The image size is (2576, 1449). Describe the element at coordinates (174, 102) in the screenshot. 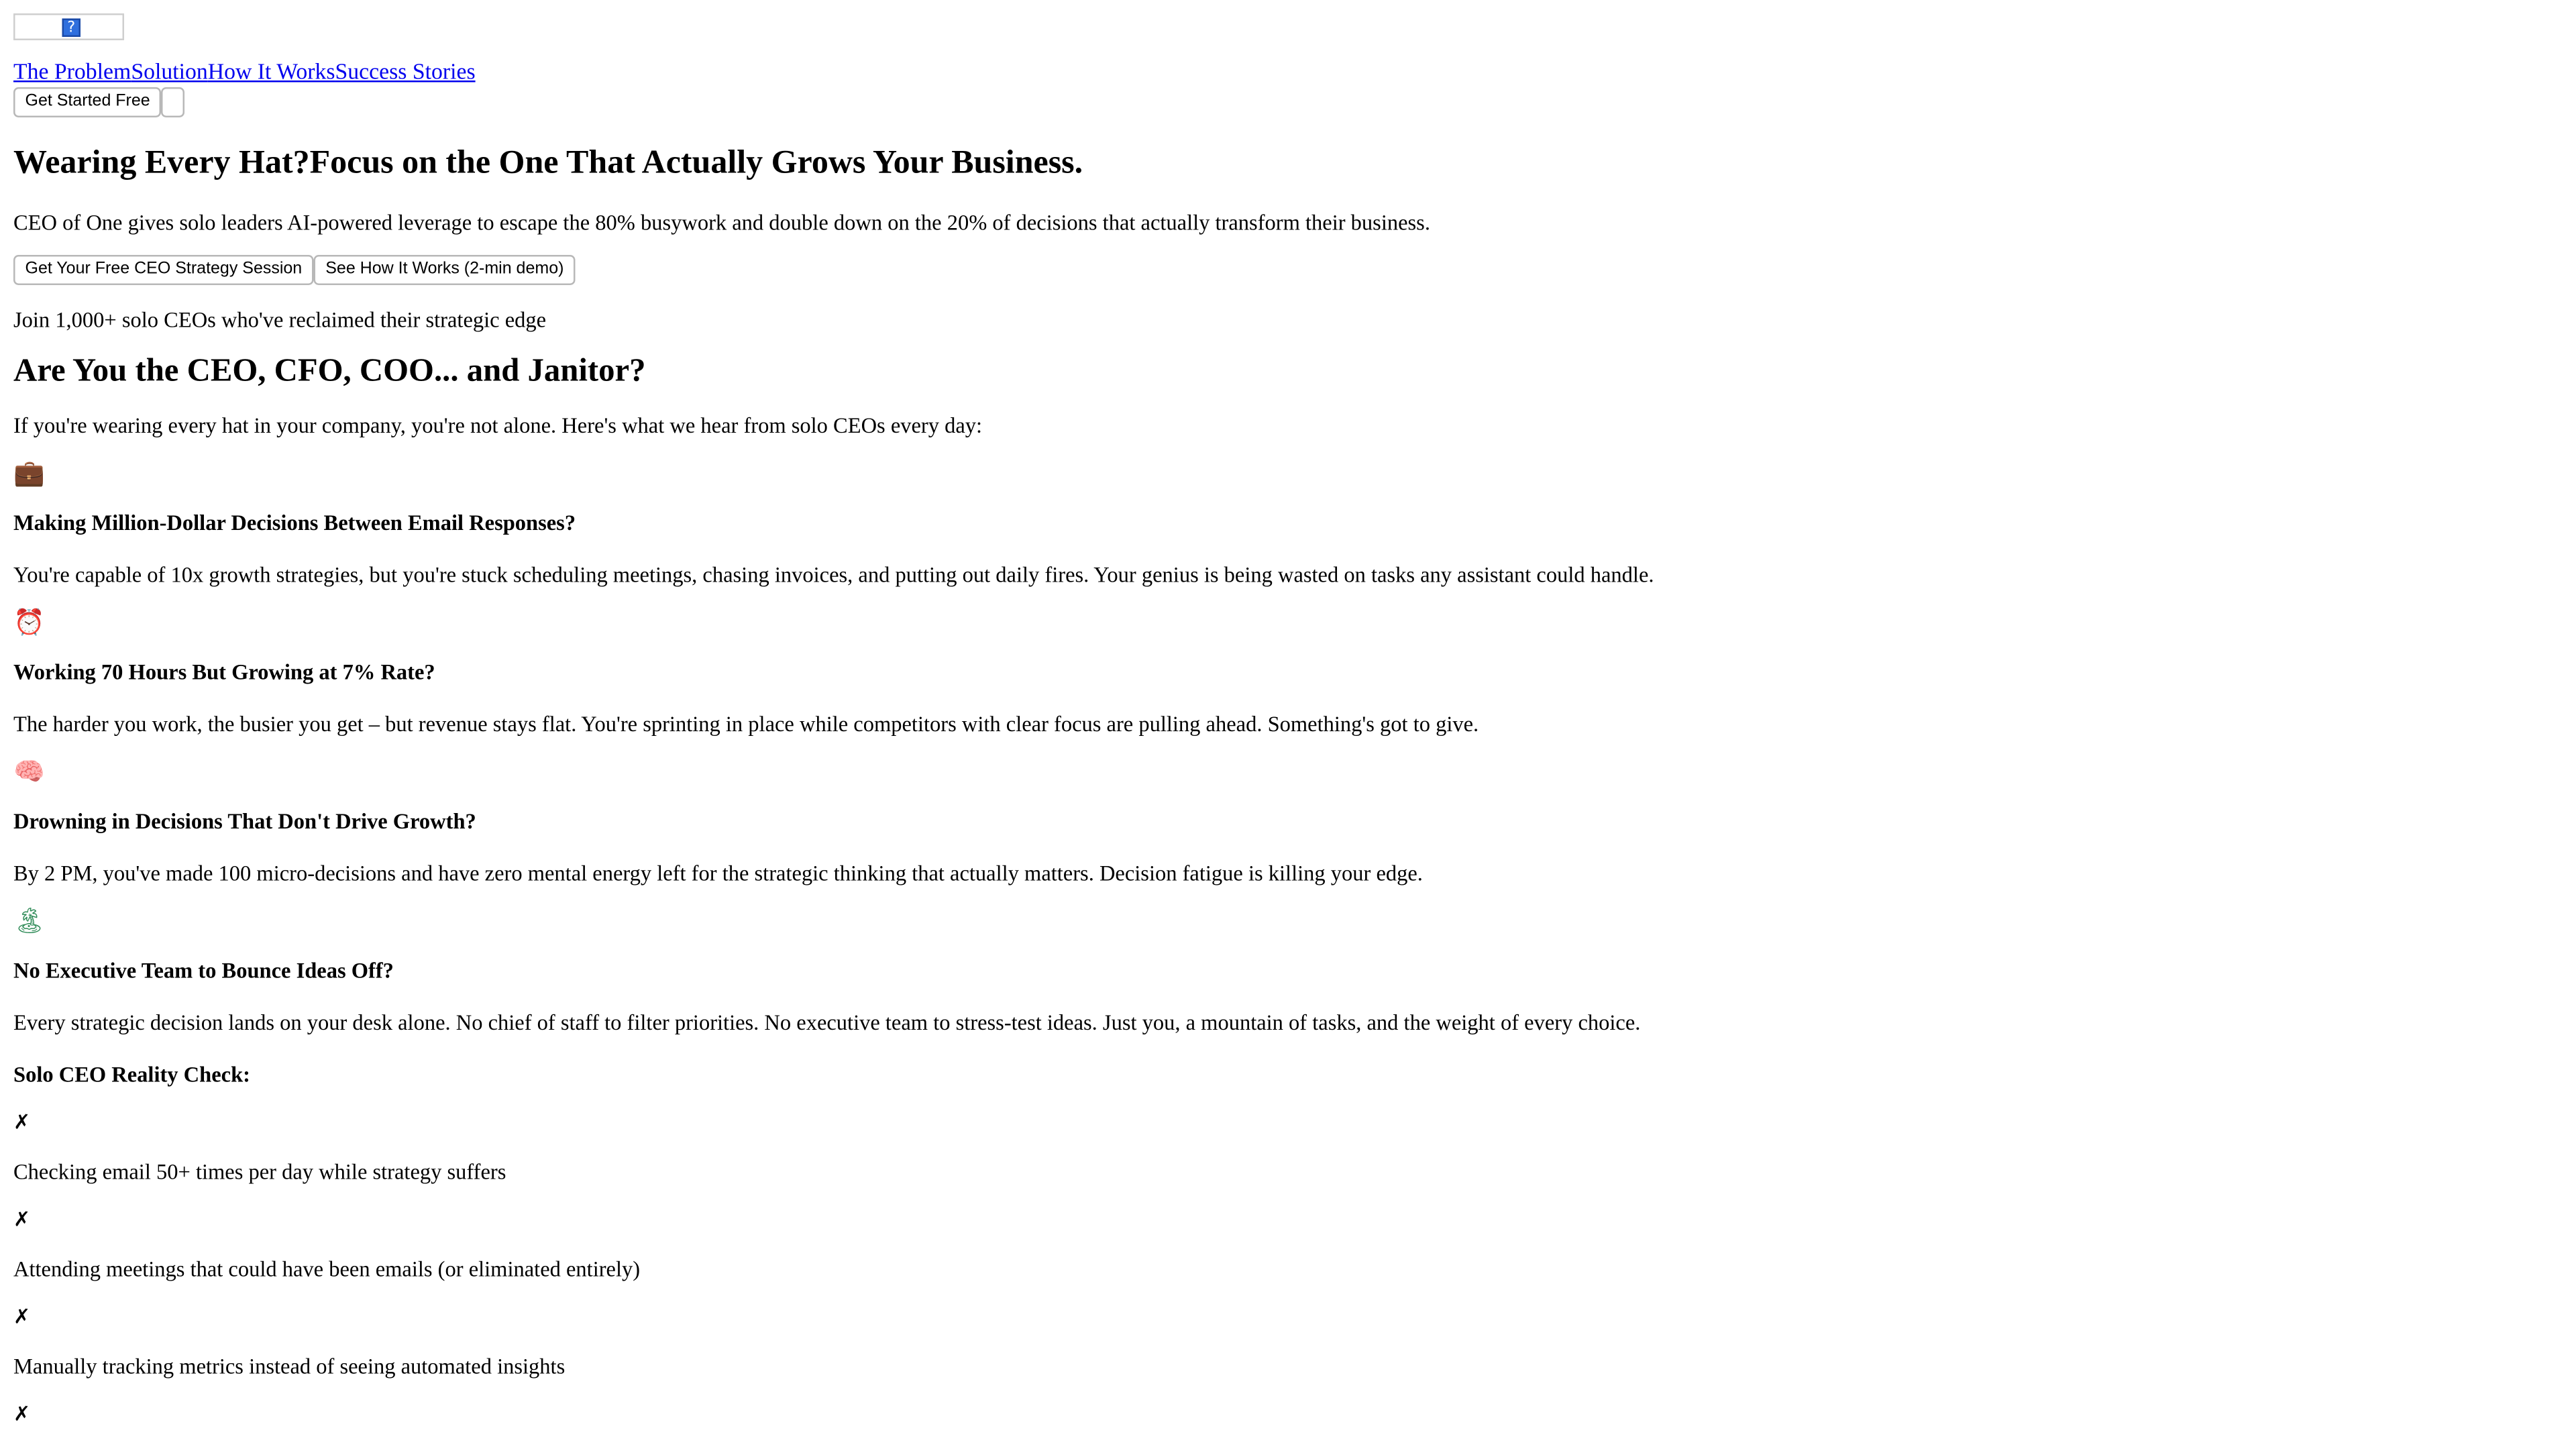

I see `menu-toggle-button` at that location.